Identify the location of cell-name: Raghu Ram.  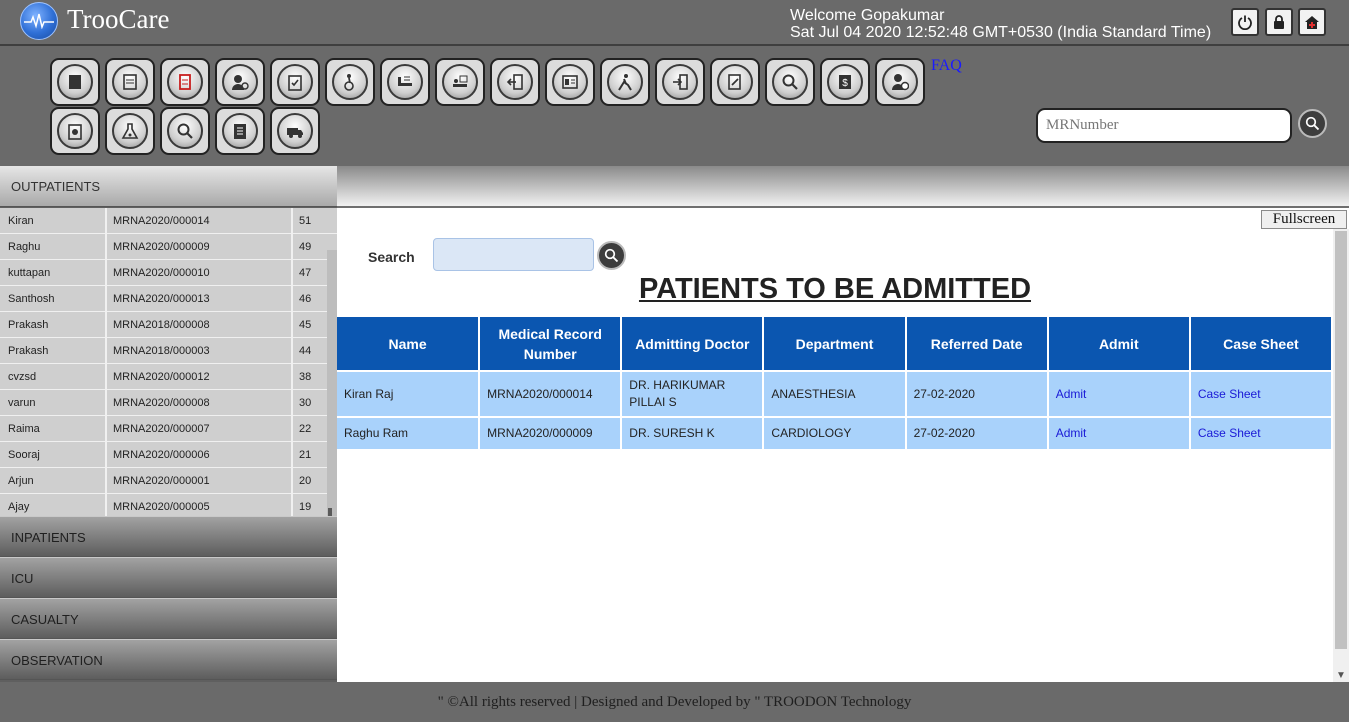
(409, 432).